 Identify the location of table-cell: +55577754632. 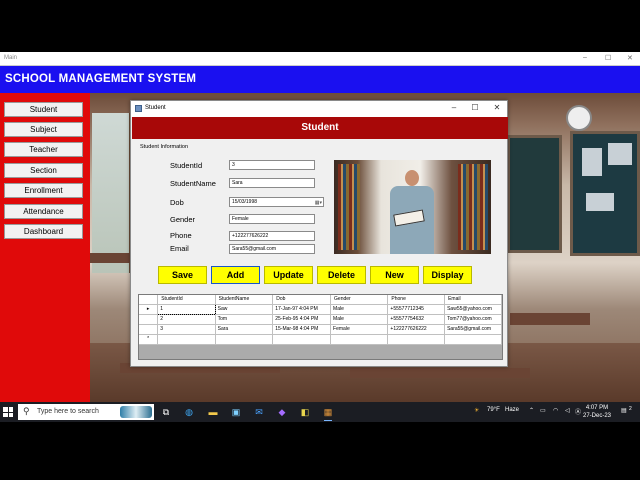
(416, 319).